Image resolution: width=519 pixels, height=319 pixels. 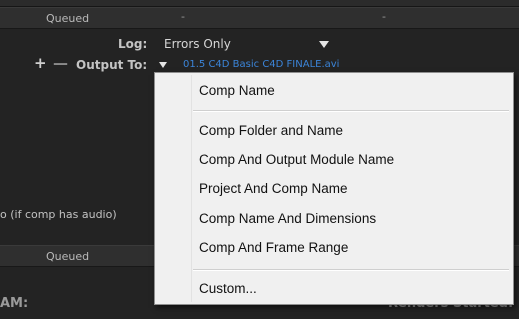 What do you see at coordinates (324, 44) in the screenshot?
I see `chevron-down-icon` at bounding box center [324, 44].